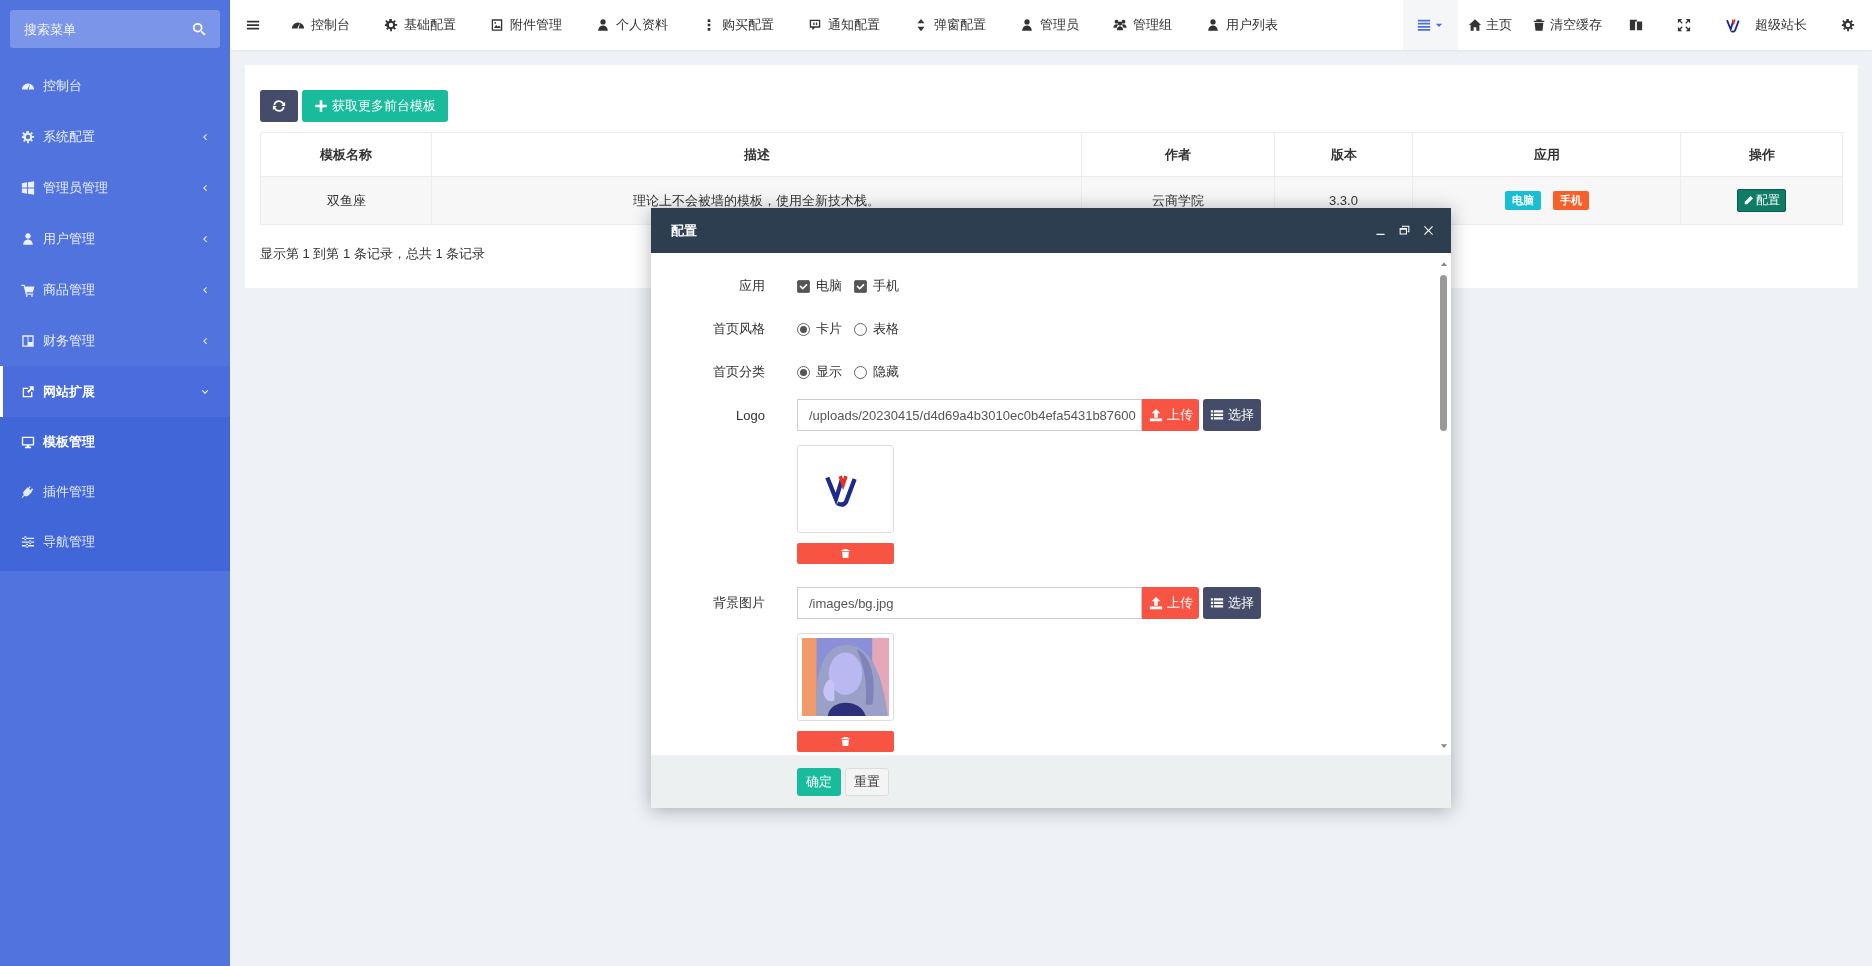 This screenshot has width=1872, height=966. What do you see at coordinates (346, 154) in the screenshot?
I see `column-header: 模板名称` at bounding box center [346, 154].